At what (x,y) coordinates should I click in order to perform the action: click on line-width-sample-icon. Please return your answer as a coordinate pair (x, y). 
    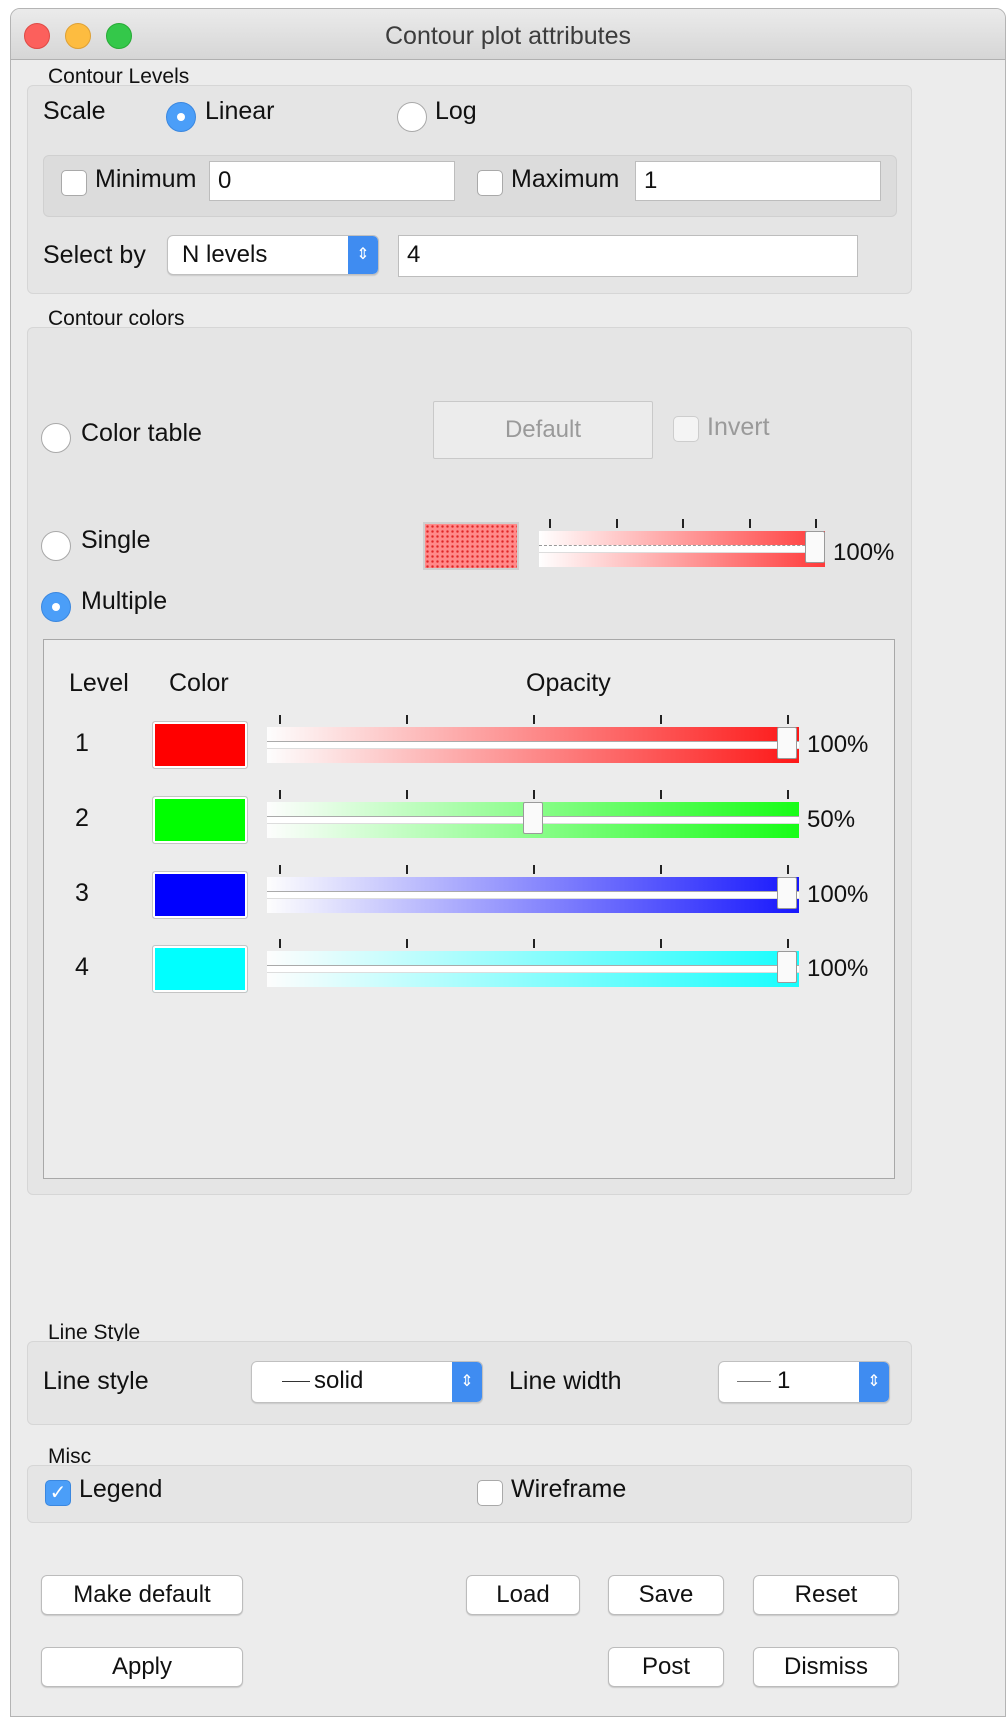
    Looking at the image, I should click on (754, 1382).